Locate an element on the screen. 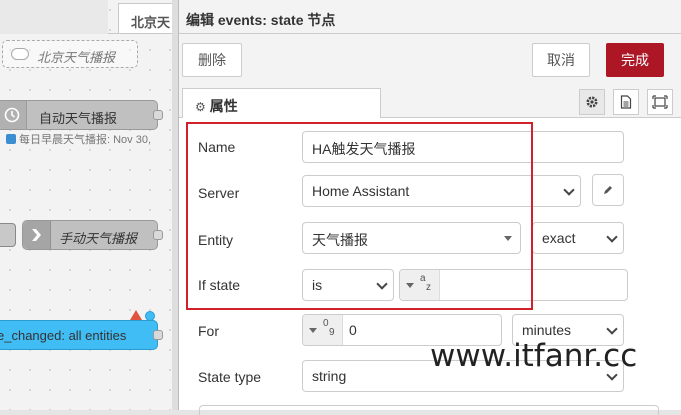 This screenshot has width=681, height=415. type-number-icon-bottom: 9 is located at coordinates (332, 332).